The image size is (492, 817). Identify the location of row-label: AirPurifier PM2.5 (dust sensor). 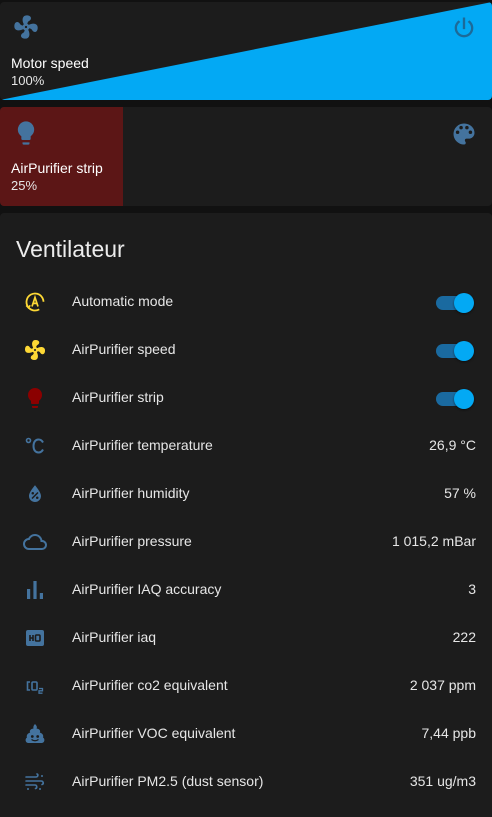
(168, 781).